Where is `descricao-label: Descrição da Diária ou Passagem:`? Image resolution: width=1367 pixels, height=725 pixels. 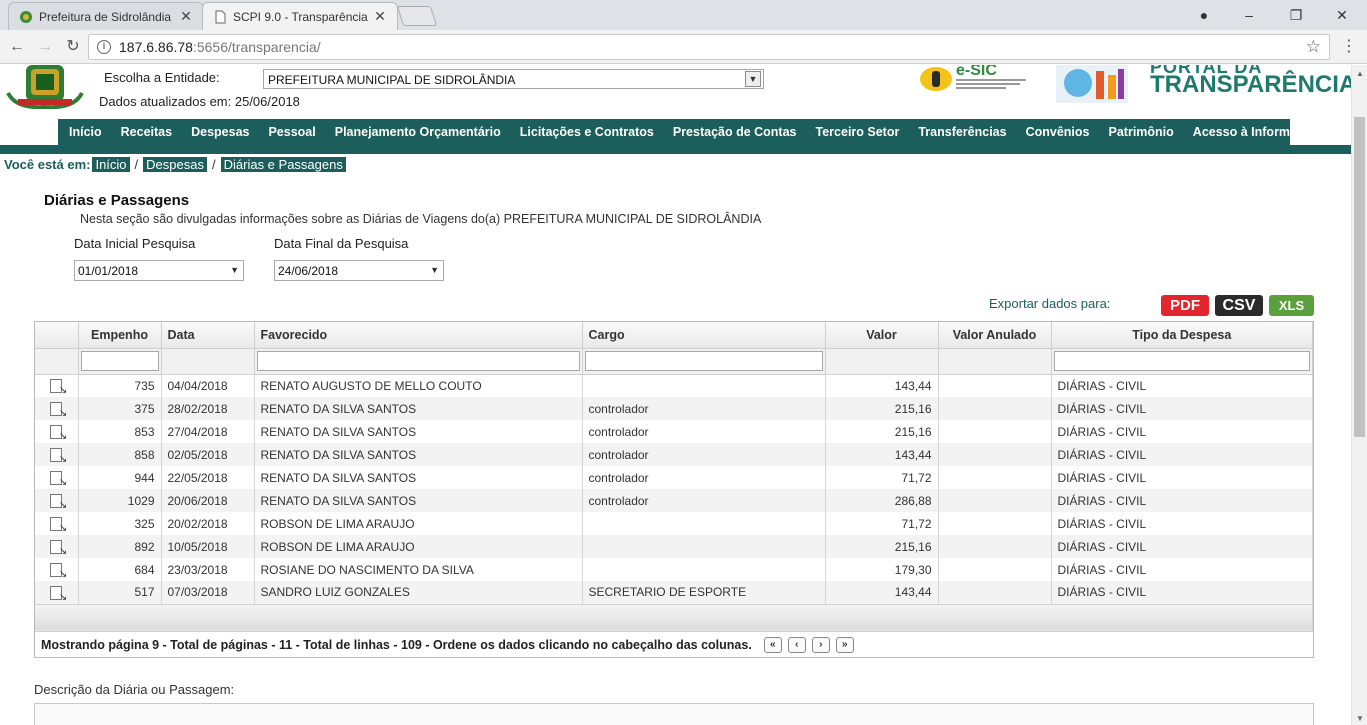 descricao-label: Descrição da Diária ou Passagem: is located at coordinates (134, 689).